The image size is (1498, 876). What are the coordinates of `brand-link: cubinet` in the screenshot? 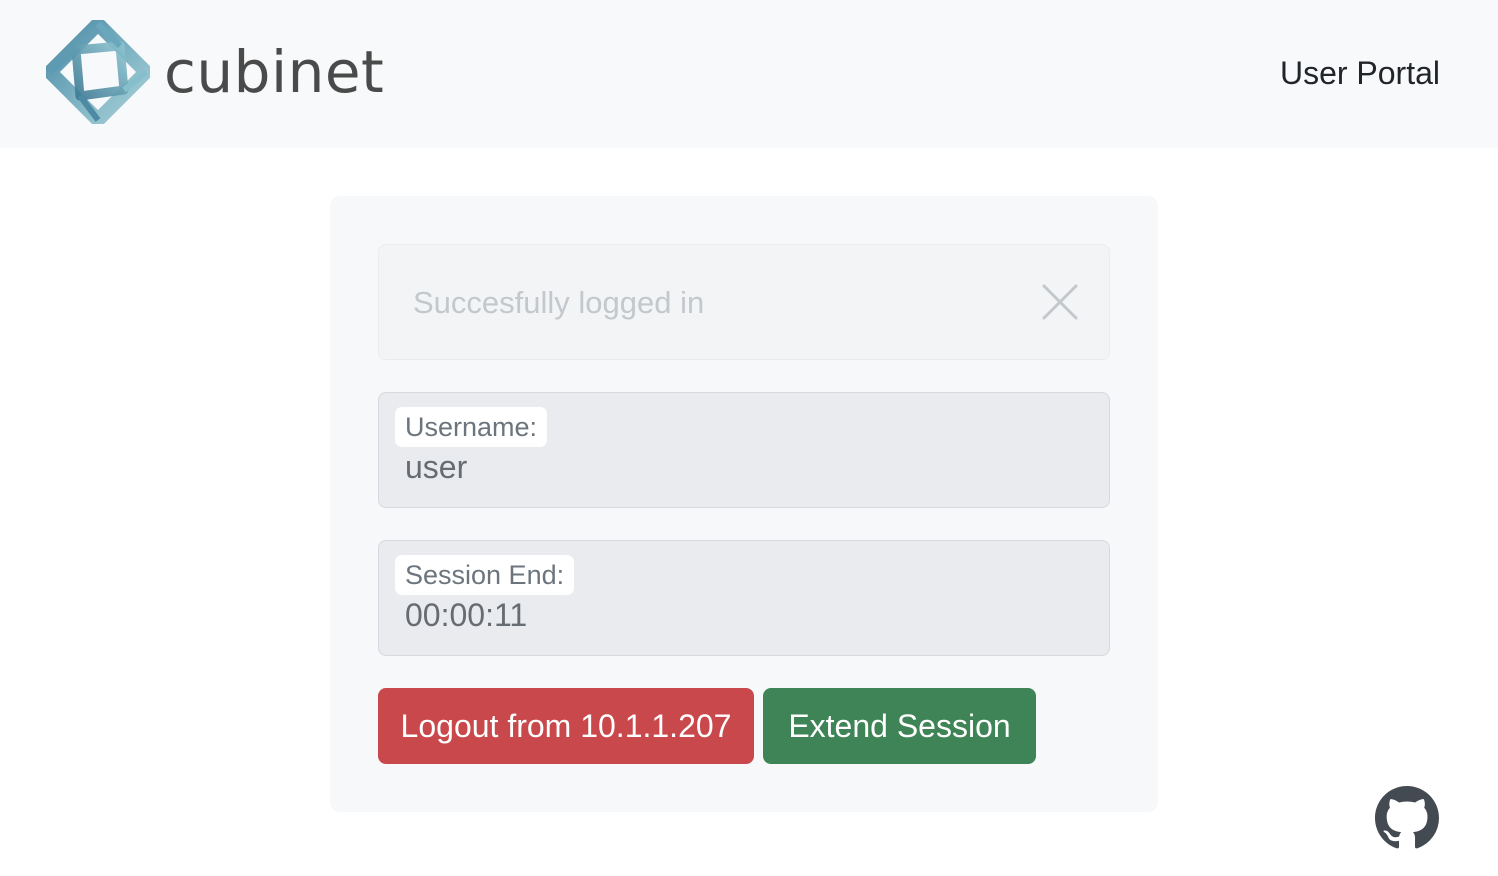 It's located at (215, 72).